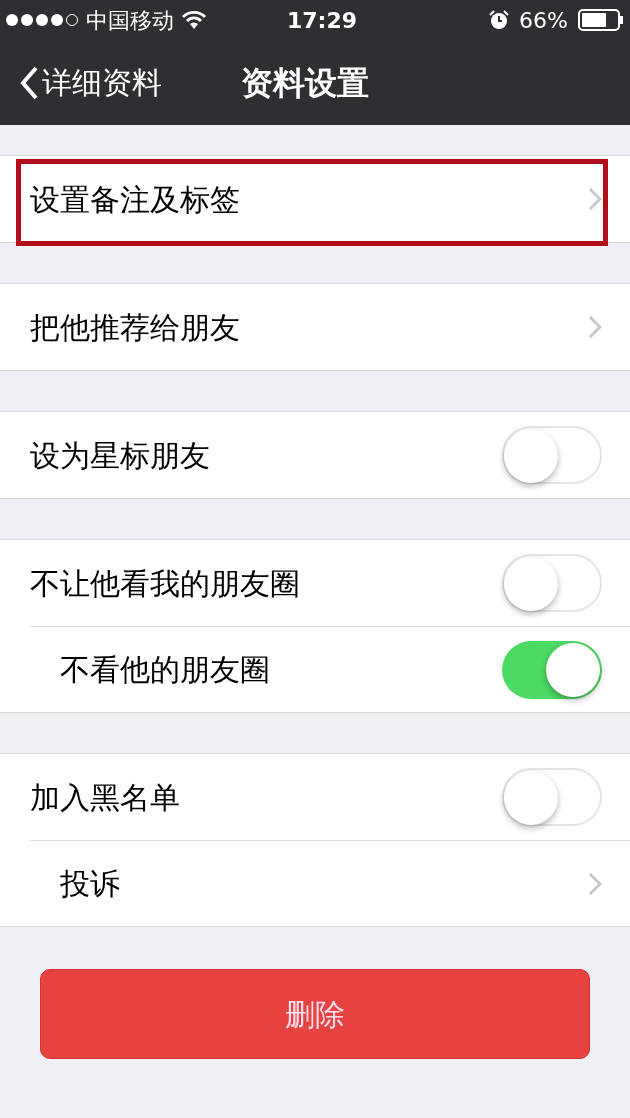 Image resolution: width=630 pixels, height=1118 pixels. What do you see at coordinates (315, 583) in the screenshot?
I see `settings-row: 不让他看我的朋友圈` at bounding box center [315, 583].